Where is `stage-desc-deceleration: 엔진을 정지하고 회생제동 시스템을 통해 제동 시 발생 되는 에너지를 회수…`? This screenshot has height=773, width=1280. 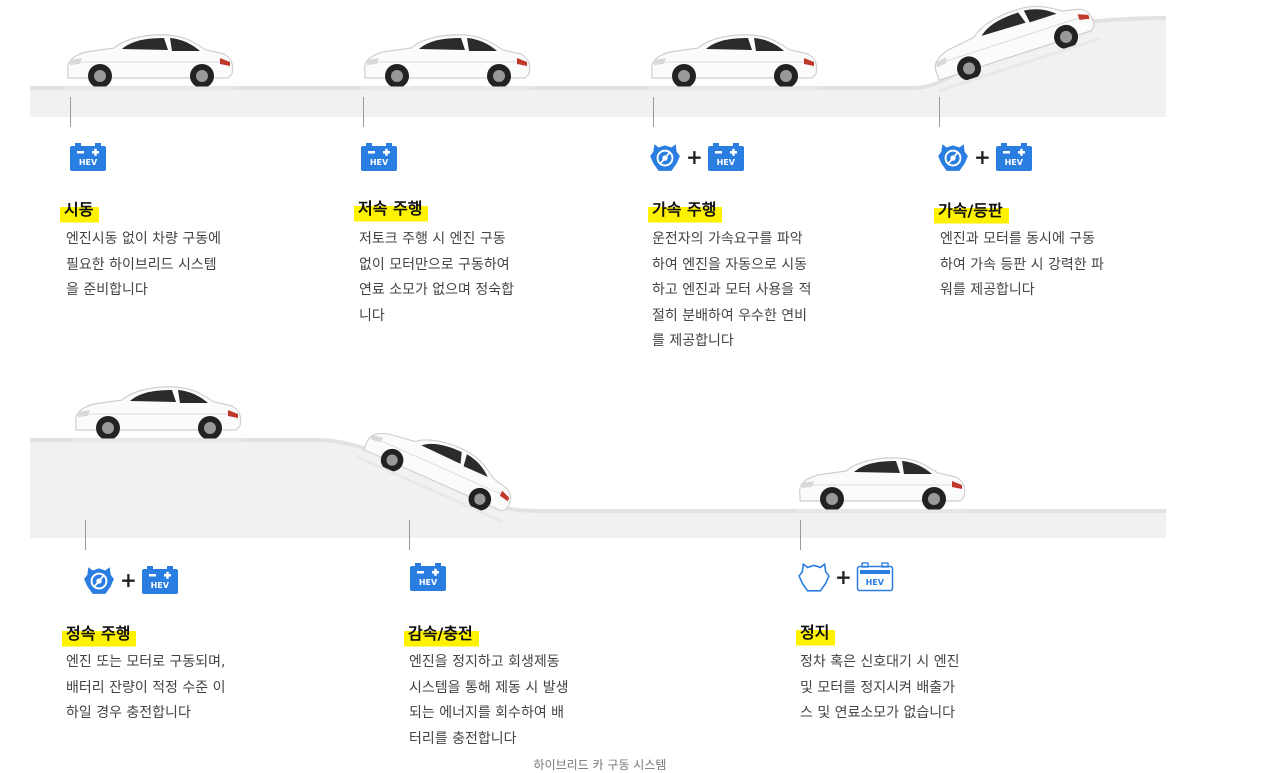
stage-desc-deceleration: 엔진을 정지하고 회생제동 시스템을 통해 제동 시 발생 되는 에너지를 회수… is located at coordinates (489, 700).